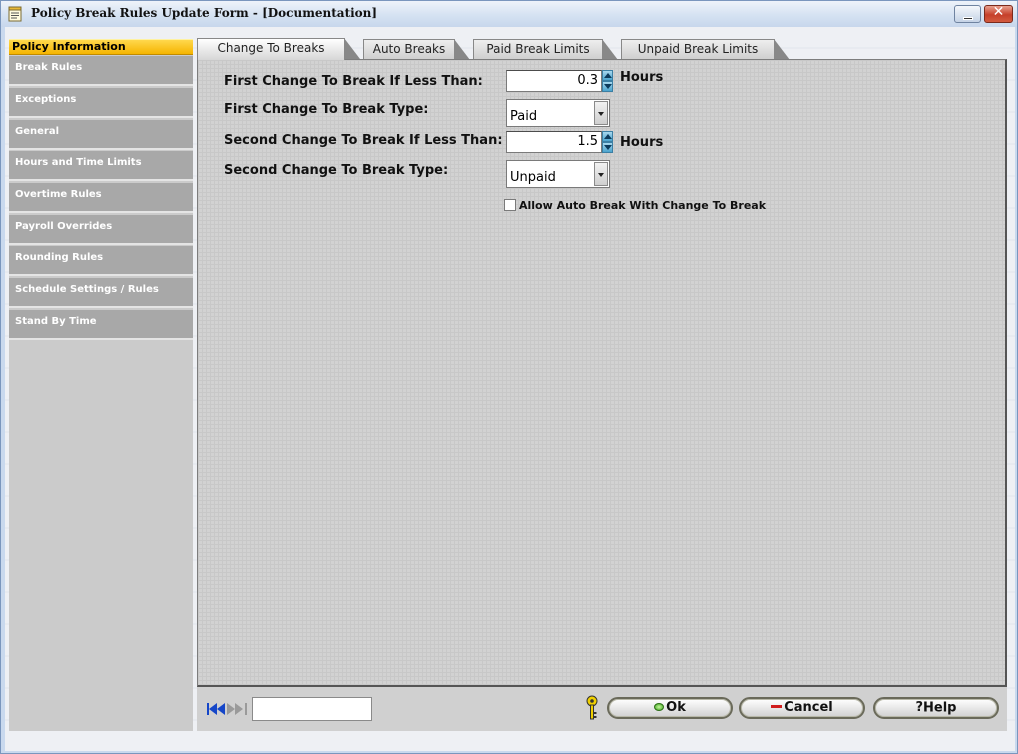 This screenshot has width=1018, height=754. I want to click on first-if-less-spinner, so click(607, 81).